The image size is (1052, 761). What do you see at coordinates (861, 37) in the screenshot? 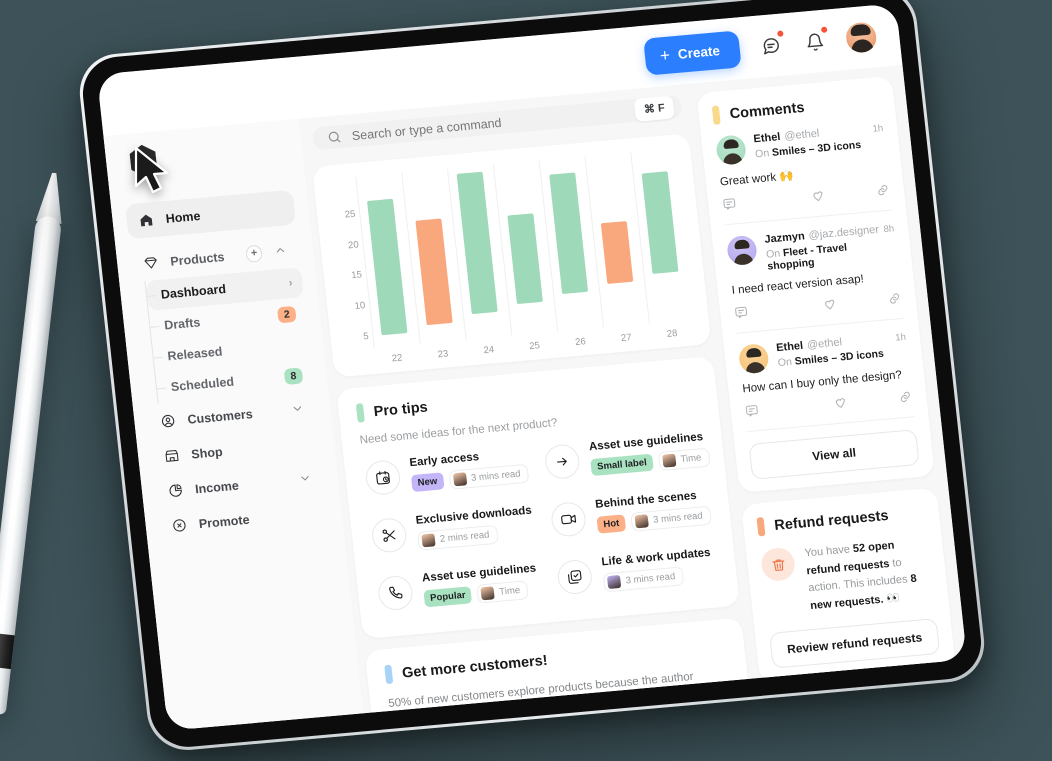
I see `user-avatar` at bounding box center [861, 37].